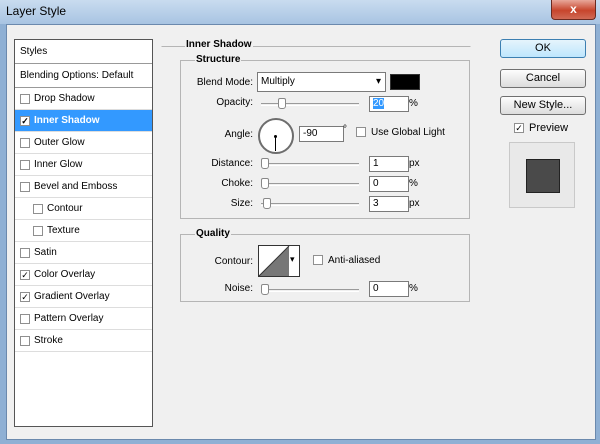 Image resolution: width=600 pixels, height=444 pixels. Describe the element at coordinates (389, 184) in the screenshot. I see `choke-input: 0` at that location.